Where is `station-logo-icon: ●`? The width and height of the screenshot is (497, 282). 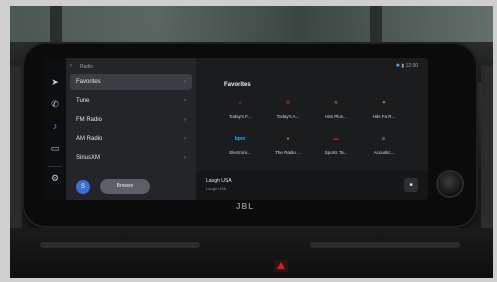
station-logo-icon: ● is located at coordinates (288, 139).